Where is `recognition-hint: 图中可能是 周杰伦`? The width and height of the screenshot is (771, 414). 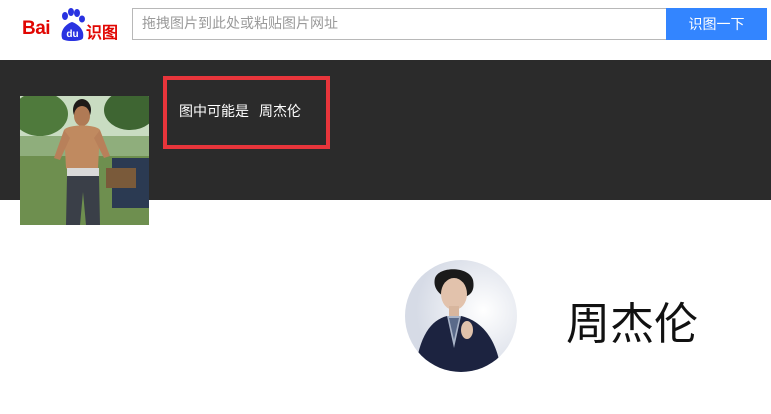 recognition-hint: 图中可能是 周杰伦 is located at coordinates (240, 111).